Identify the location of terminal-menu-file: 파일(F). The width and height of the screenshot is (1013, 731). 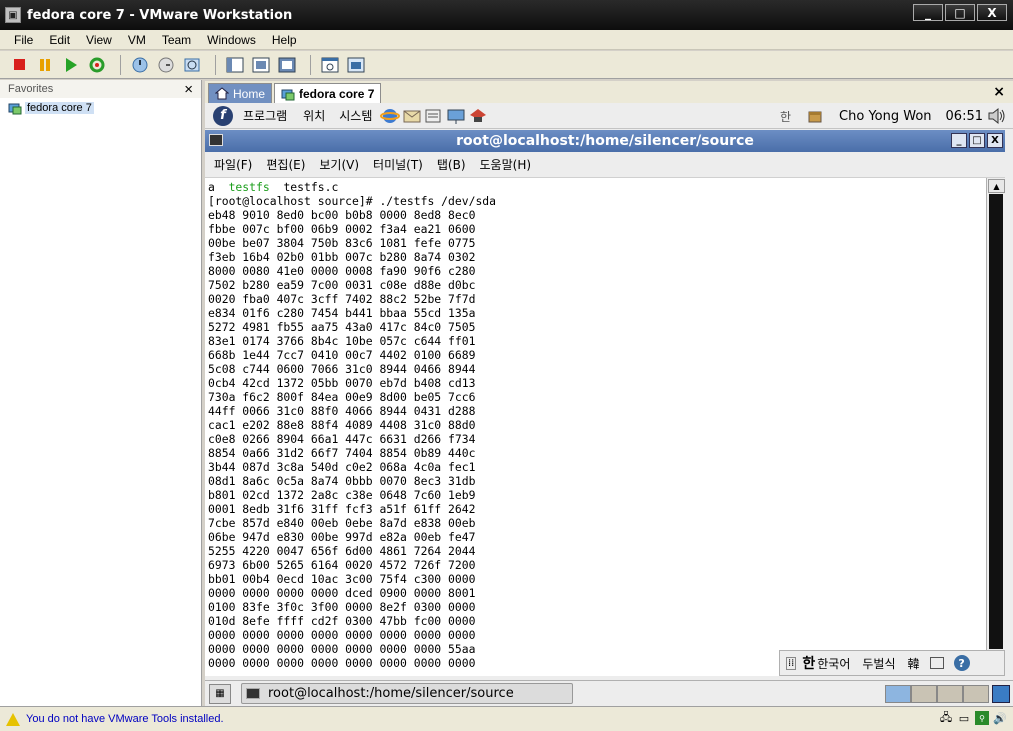
(233, 164).